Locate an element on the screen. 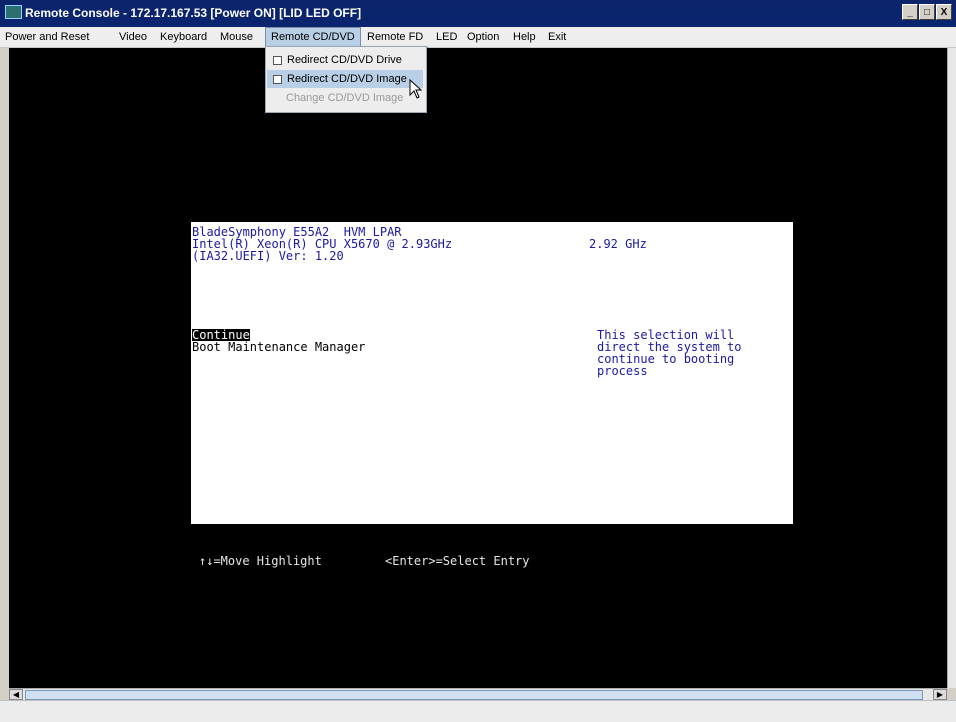 This screenshot has width=956, height=722. minimize-button: _ is located at coordinates (910, 12).